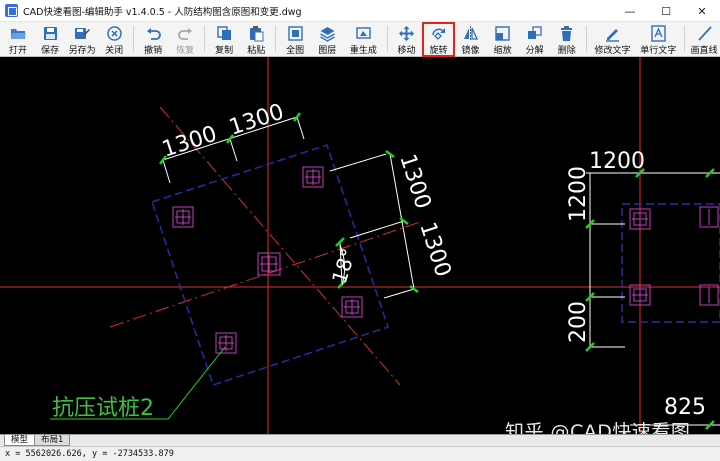 The image size is (720, 461). Describe the element at coordinates (82, 51) in the screenshot. I see `save-as-label: 另存为` at that location.